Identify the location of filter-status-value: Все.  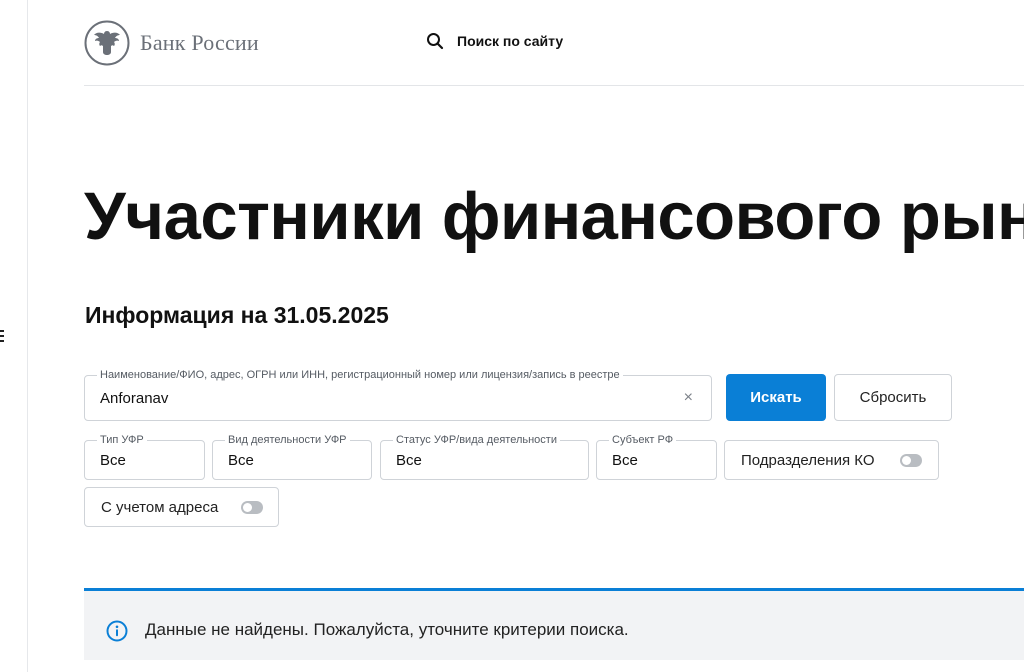
(409, 460).